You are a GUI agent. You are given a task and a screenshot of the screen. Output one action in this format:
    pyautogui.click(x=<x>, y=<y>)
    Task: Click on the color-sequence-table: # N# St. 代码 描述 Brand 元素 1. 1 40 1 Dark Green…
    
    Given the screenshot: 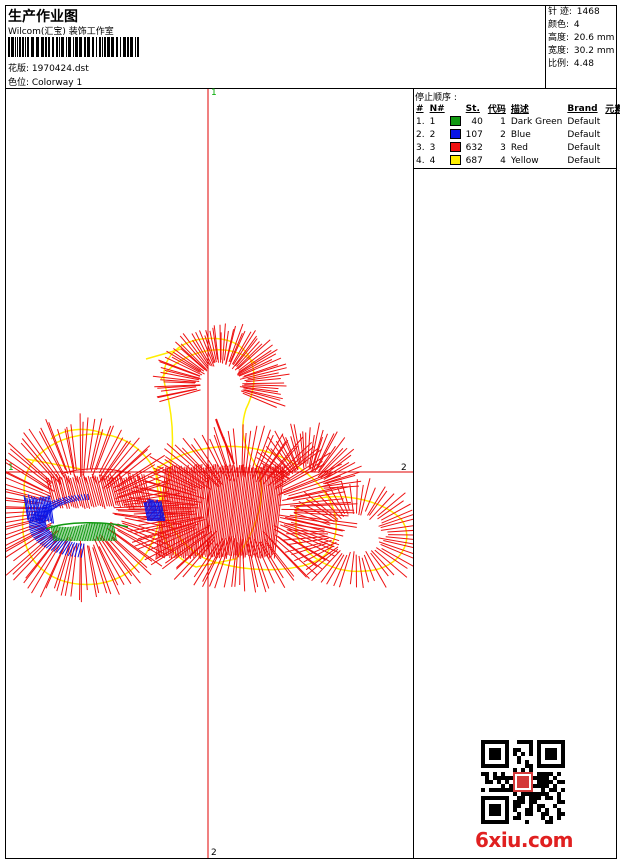 What is the action you would take?
    pyautogui.click(x=517, y=134)
    